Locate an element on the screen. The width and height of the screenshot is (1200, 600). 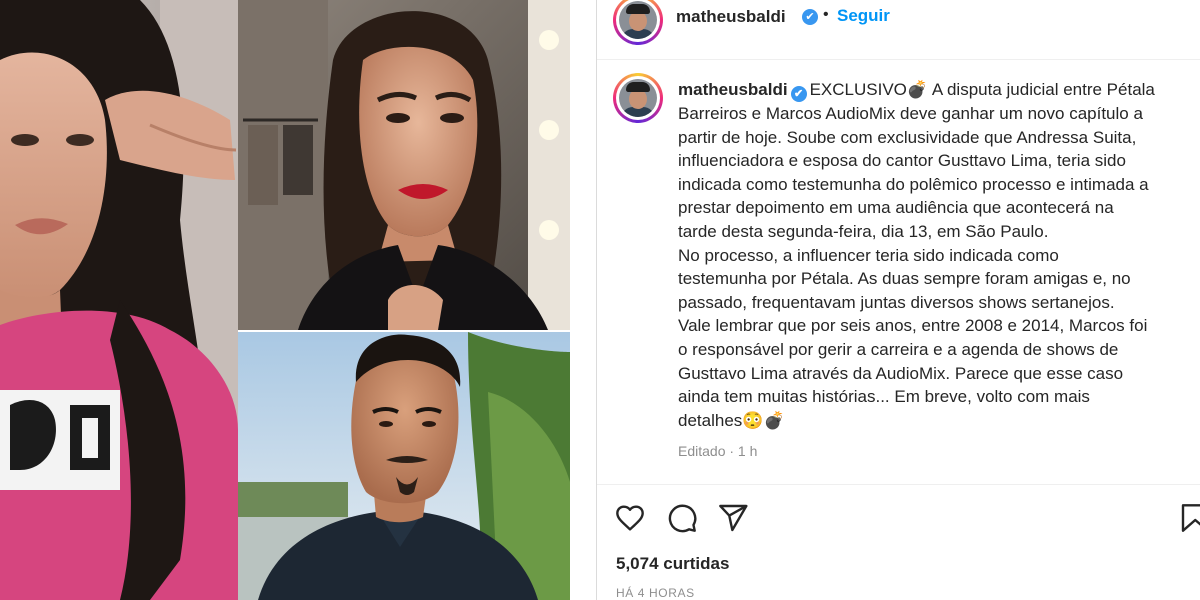
caption-avatar is located at coordinates (638, 98).